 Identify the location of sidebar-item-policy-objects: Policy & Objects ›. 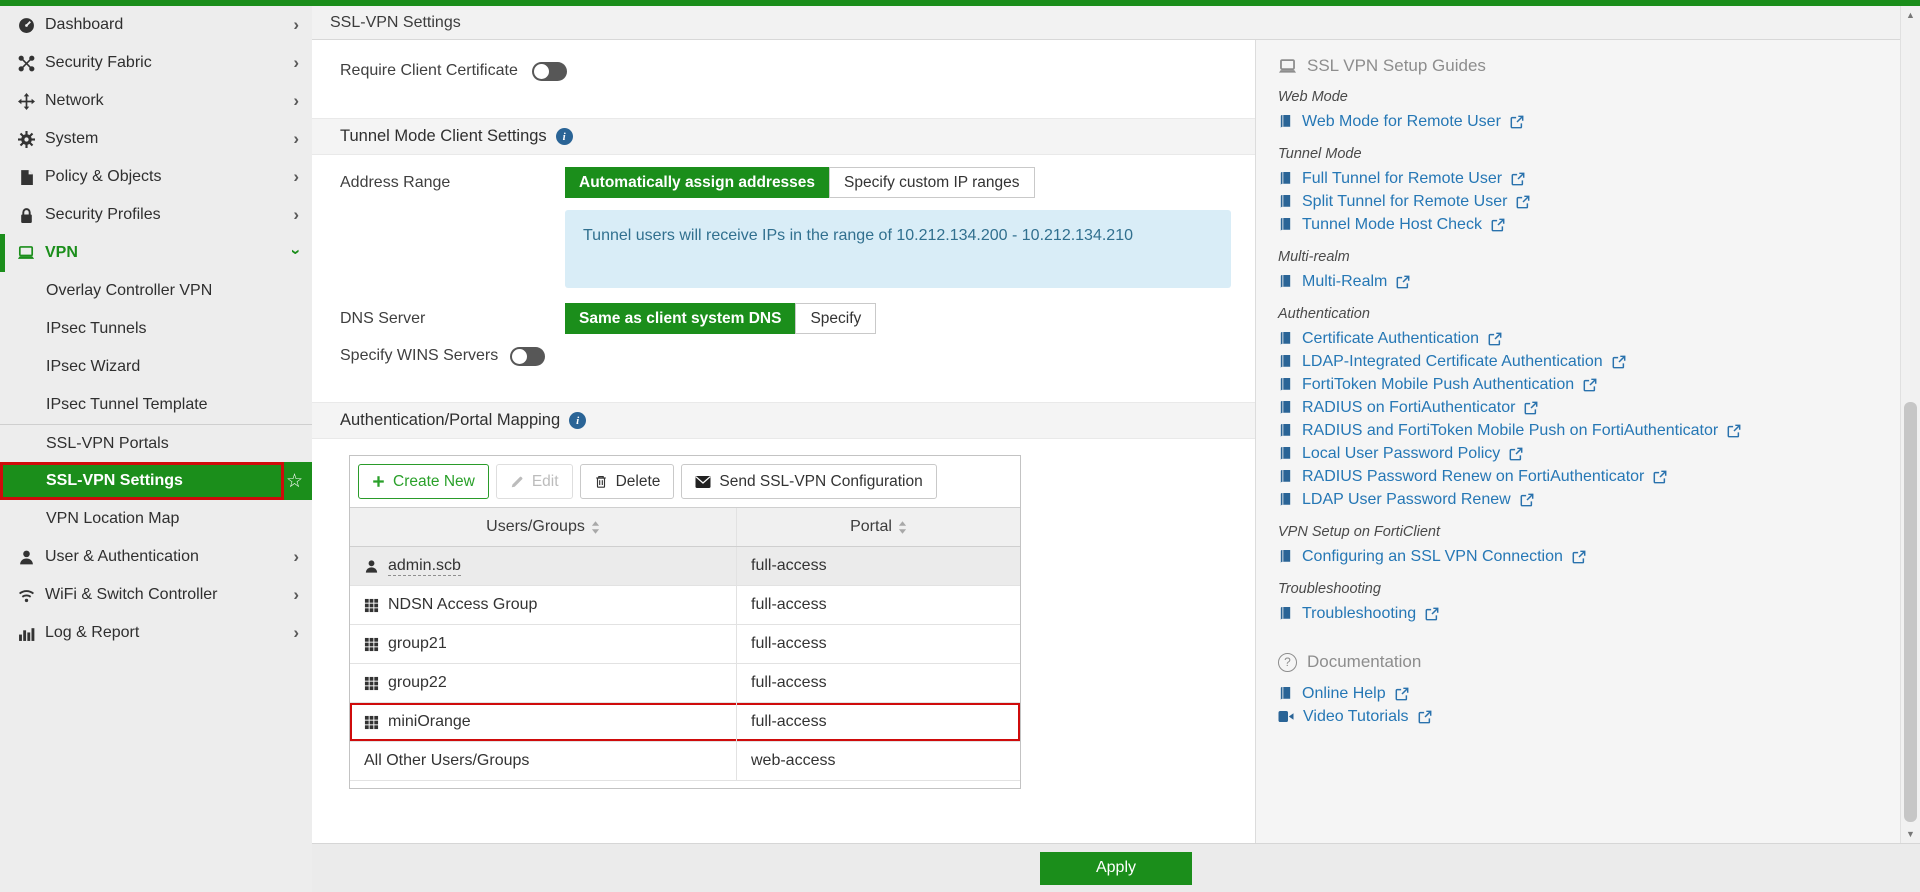
(156, 177).